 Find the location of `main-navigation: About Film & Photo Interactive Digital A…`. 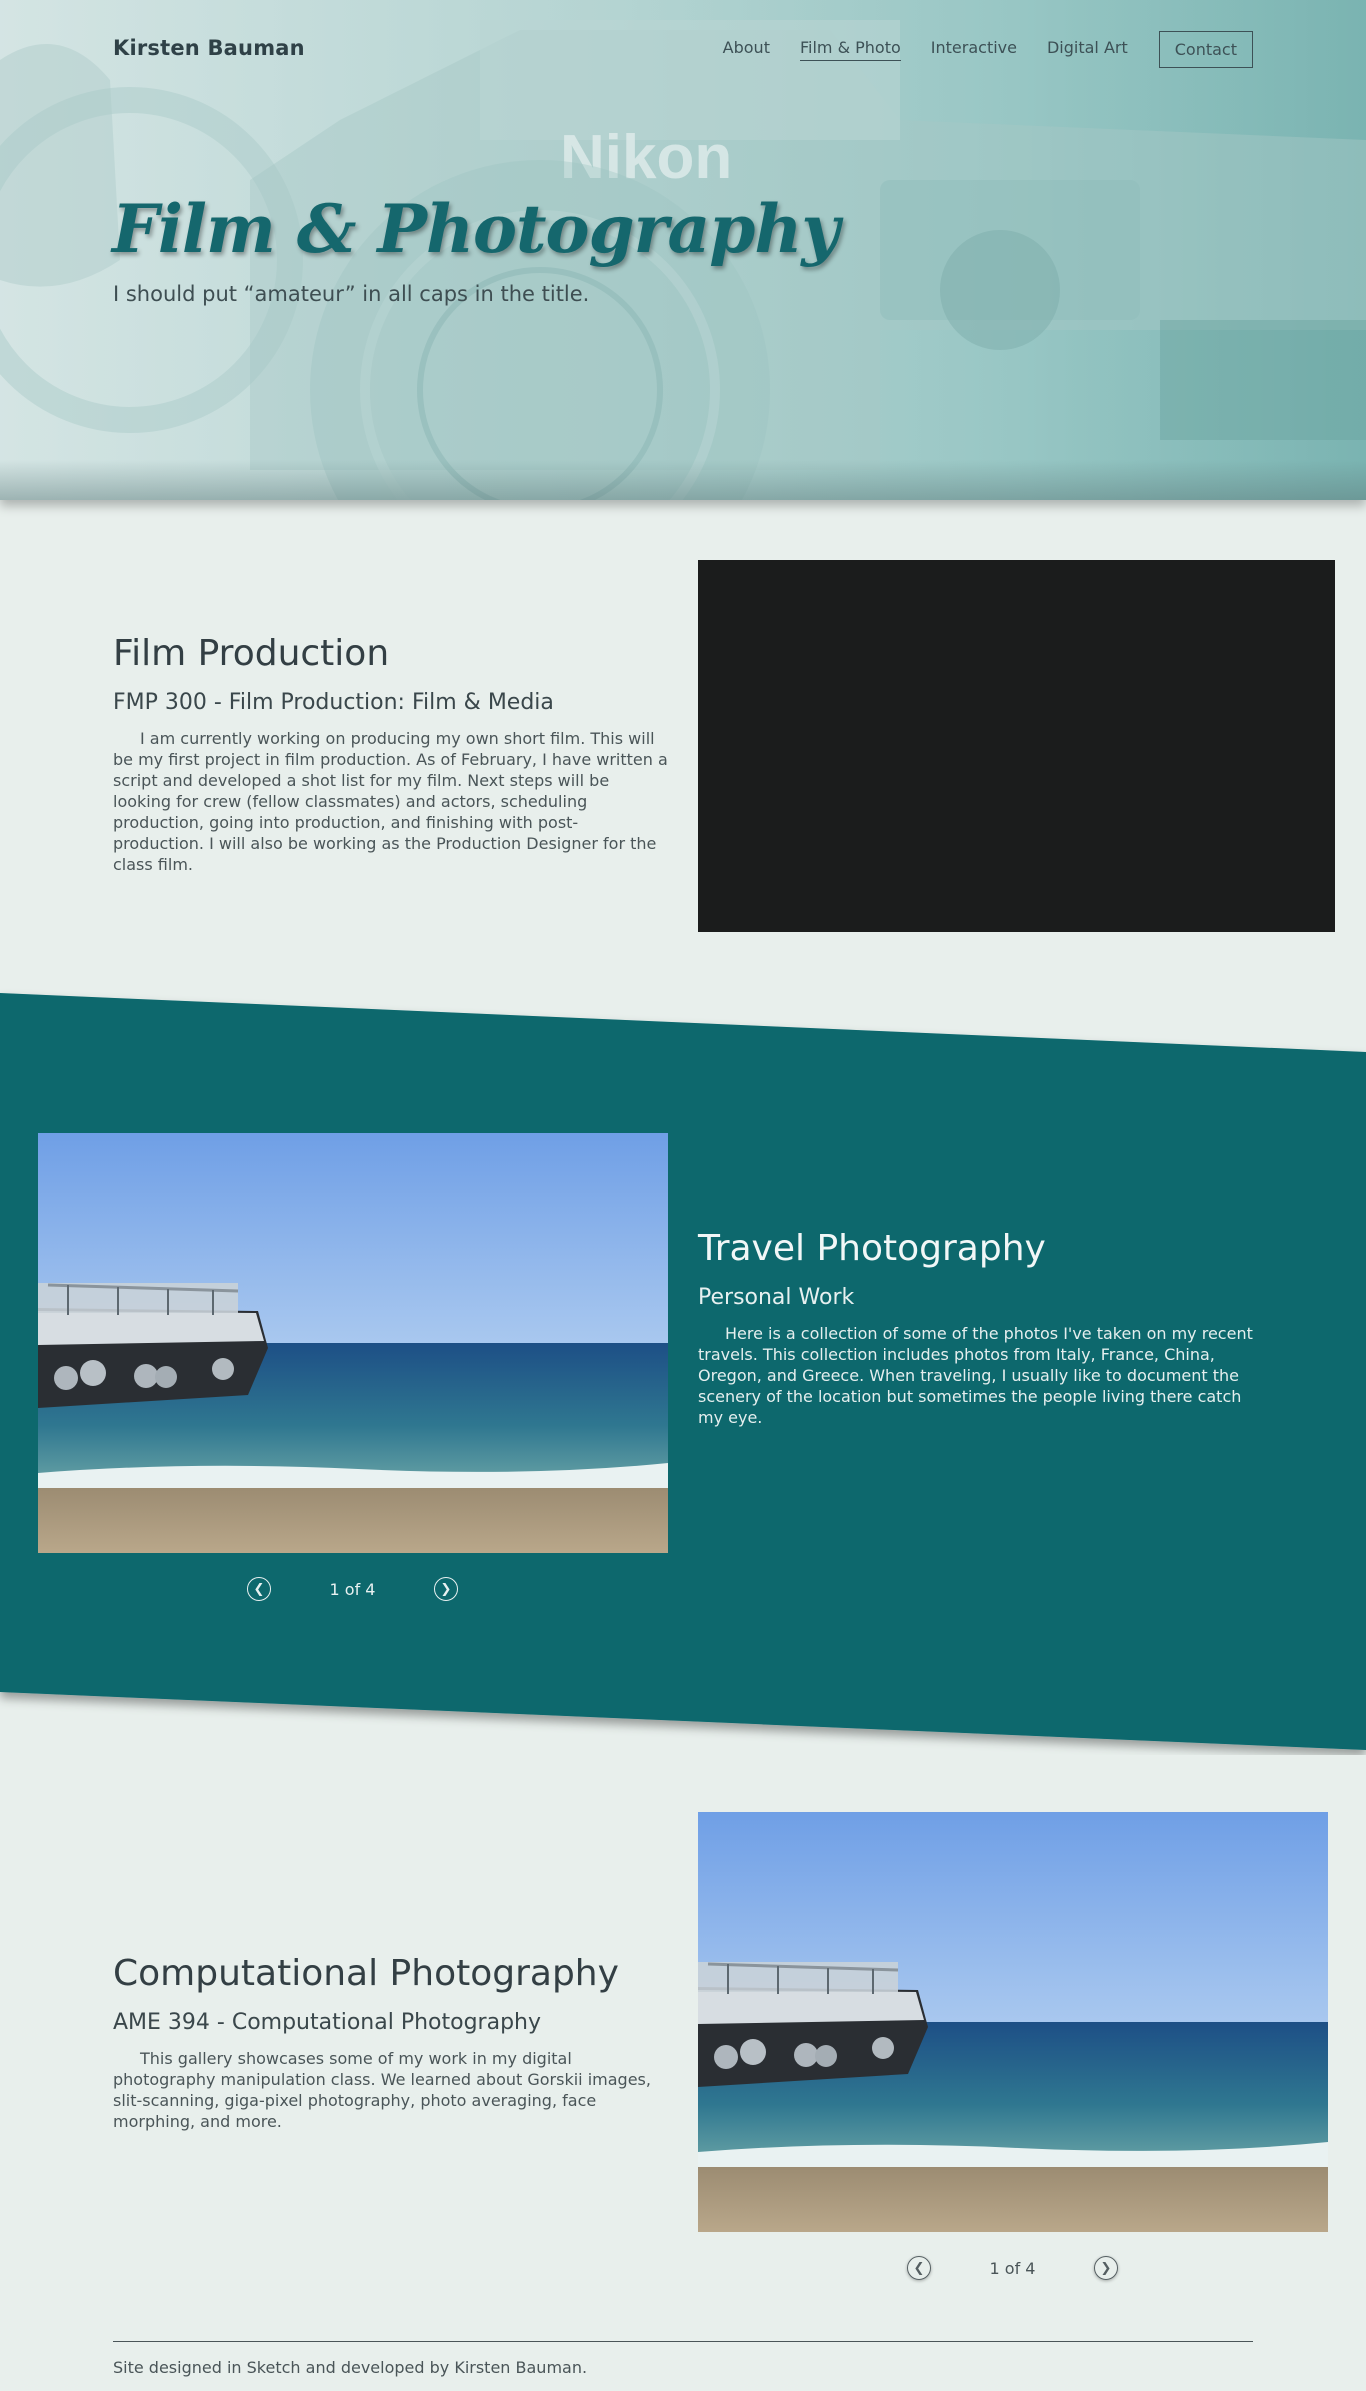

main-navigation: About Film & Photo Interactive Digital A… is located at coordinates (973, 49).